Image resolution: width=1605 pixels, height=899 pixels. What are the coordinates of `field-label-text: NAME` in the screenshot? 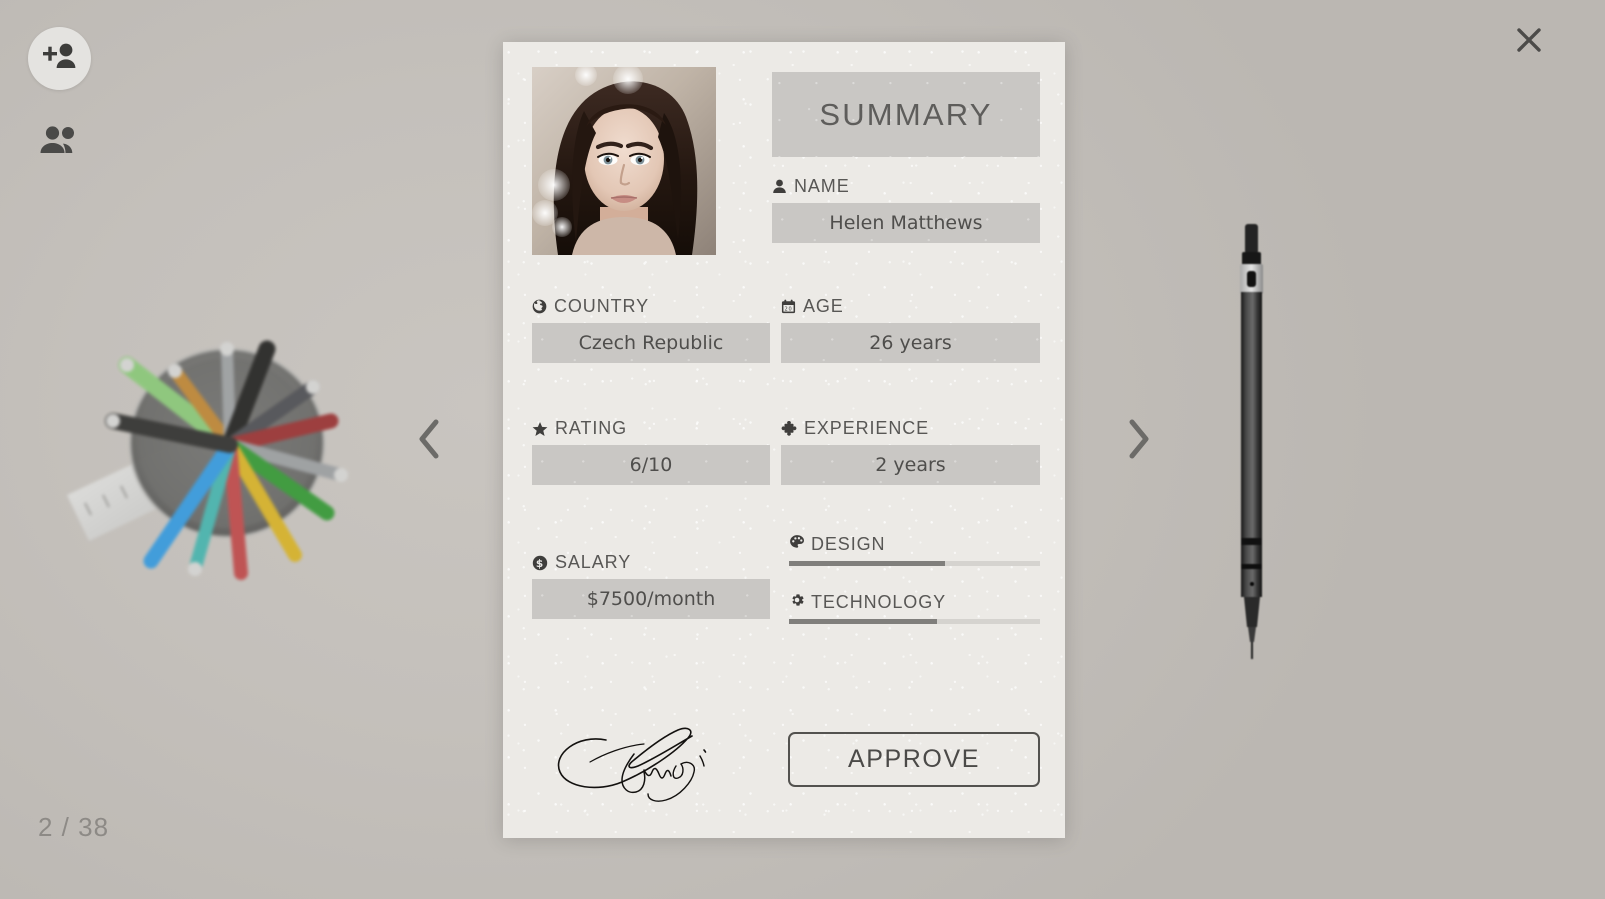 It's located at (822, 186).